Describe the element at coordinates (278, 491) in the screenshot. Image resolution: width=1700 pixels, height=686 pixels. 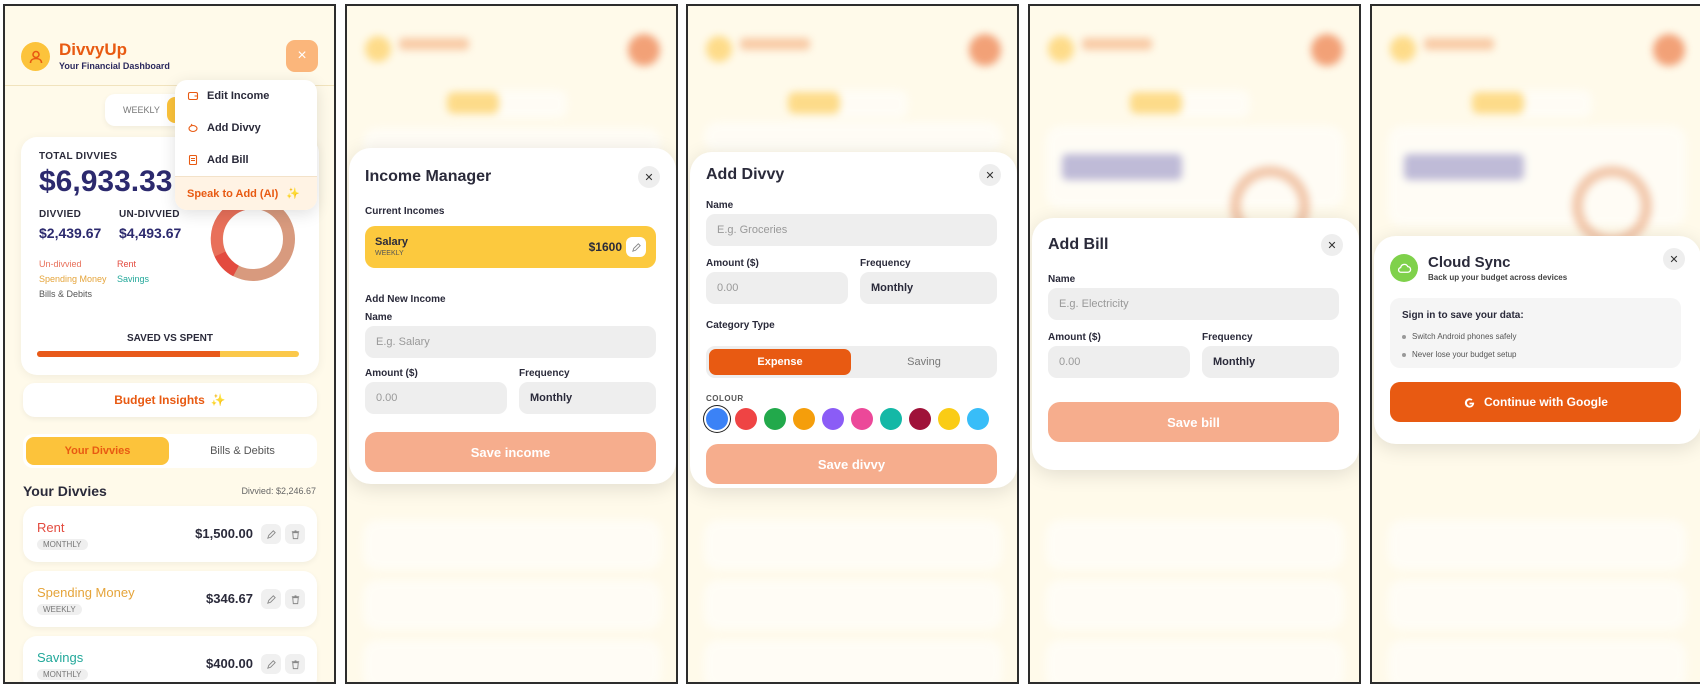
I see `divvied-total-meta: Divvied: $2,246.67` at that location.